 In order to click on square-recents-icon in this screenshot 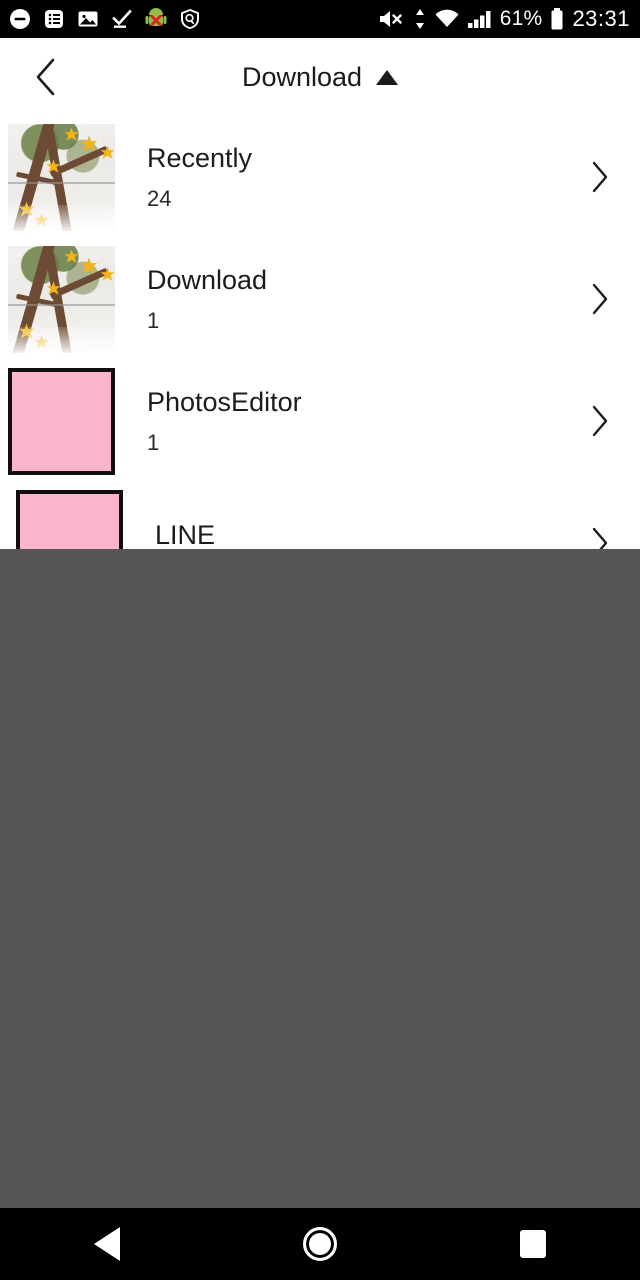, I will do `click(533, 1244)`.